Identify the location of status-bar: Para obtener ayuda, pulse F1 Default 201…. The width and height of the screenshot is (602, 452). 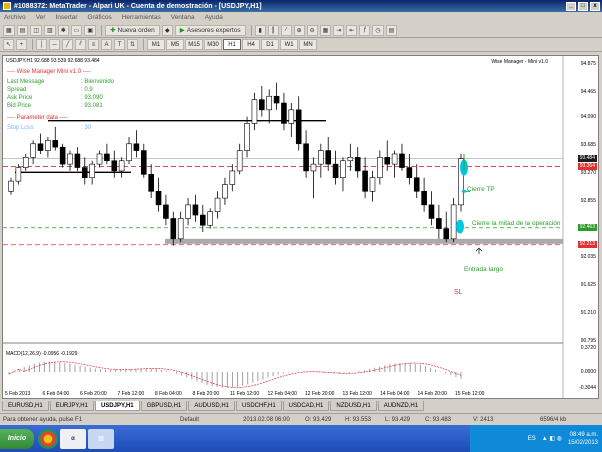
(301, 419).